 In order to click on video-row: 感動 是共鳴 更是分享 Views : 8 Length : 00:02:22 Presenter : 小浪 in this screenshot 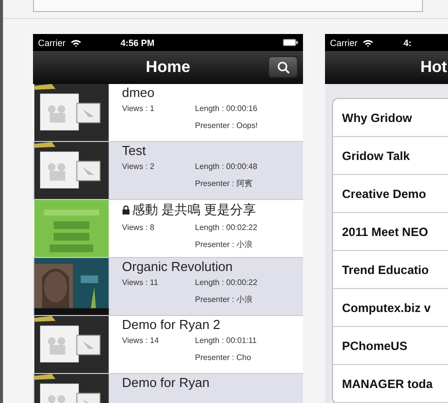, I will do `click(168, 229)`.